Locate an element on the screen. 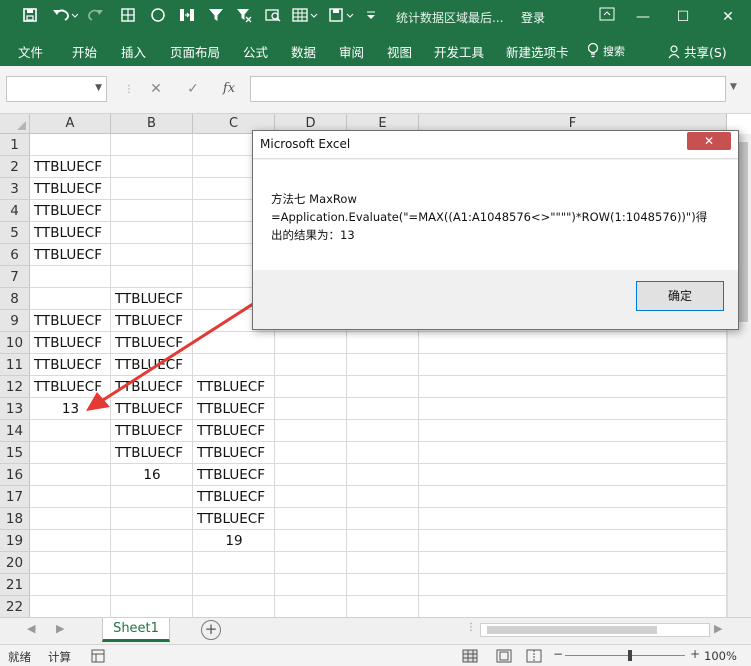  cell-b15: TTBLUECF is located at coordinates (152, 453).